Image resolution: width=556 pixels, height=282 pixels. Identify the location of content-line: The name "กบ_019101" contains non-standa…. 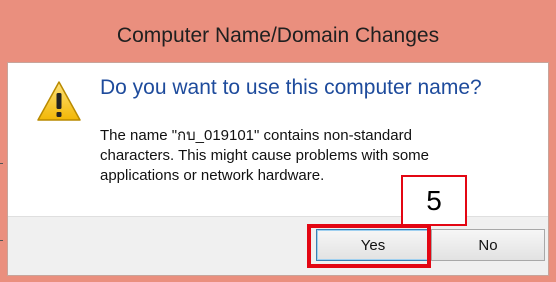
(256, 135).